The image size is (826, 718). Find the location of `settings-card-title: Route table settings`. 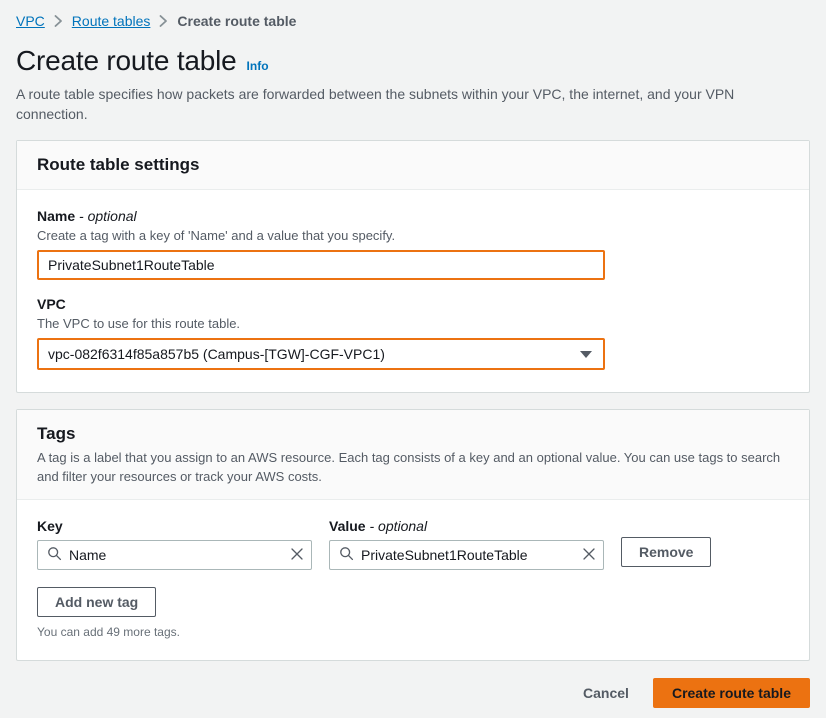

settings-card-title: Route table settings is located at coordinates (118, 164).